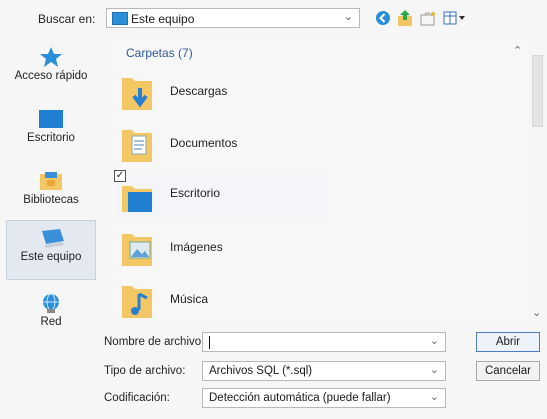 This screenshot has height=419, width=547. I want to click on views-menu-button, so click(454, 18).